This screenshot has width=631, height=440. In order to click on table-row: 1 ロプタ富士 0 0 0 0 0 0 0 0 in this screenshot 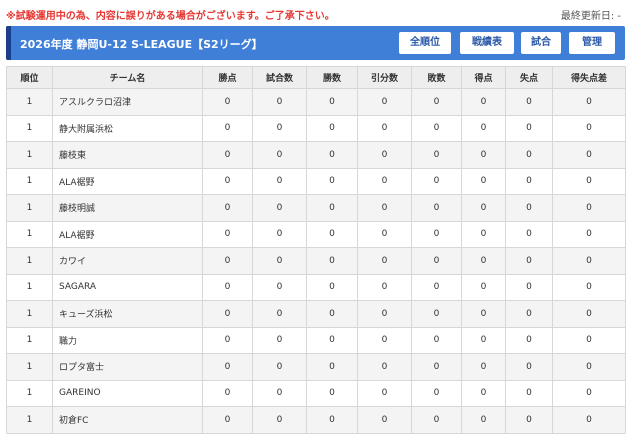, I will do `click(316, 367)`.